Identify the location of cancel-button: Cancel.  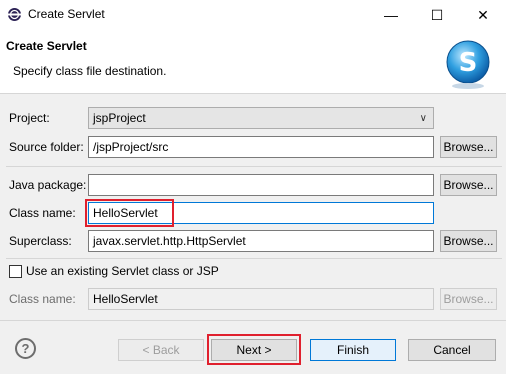
(452, 350).